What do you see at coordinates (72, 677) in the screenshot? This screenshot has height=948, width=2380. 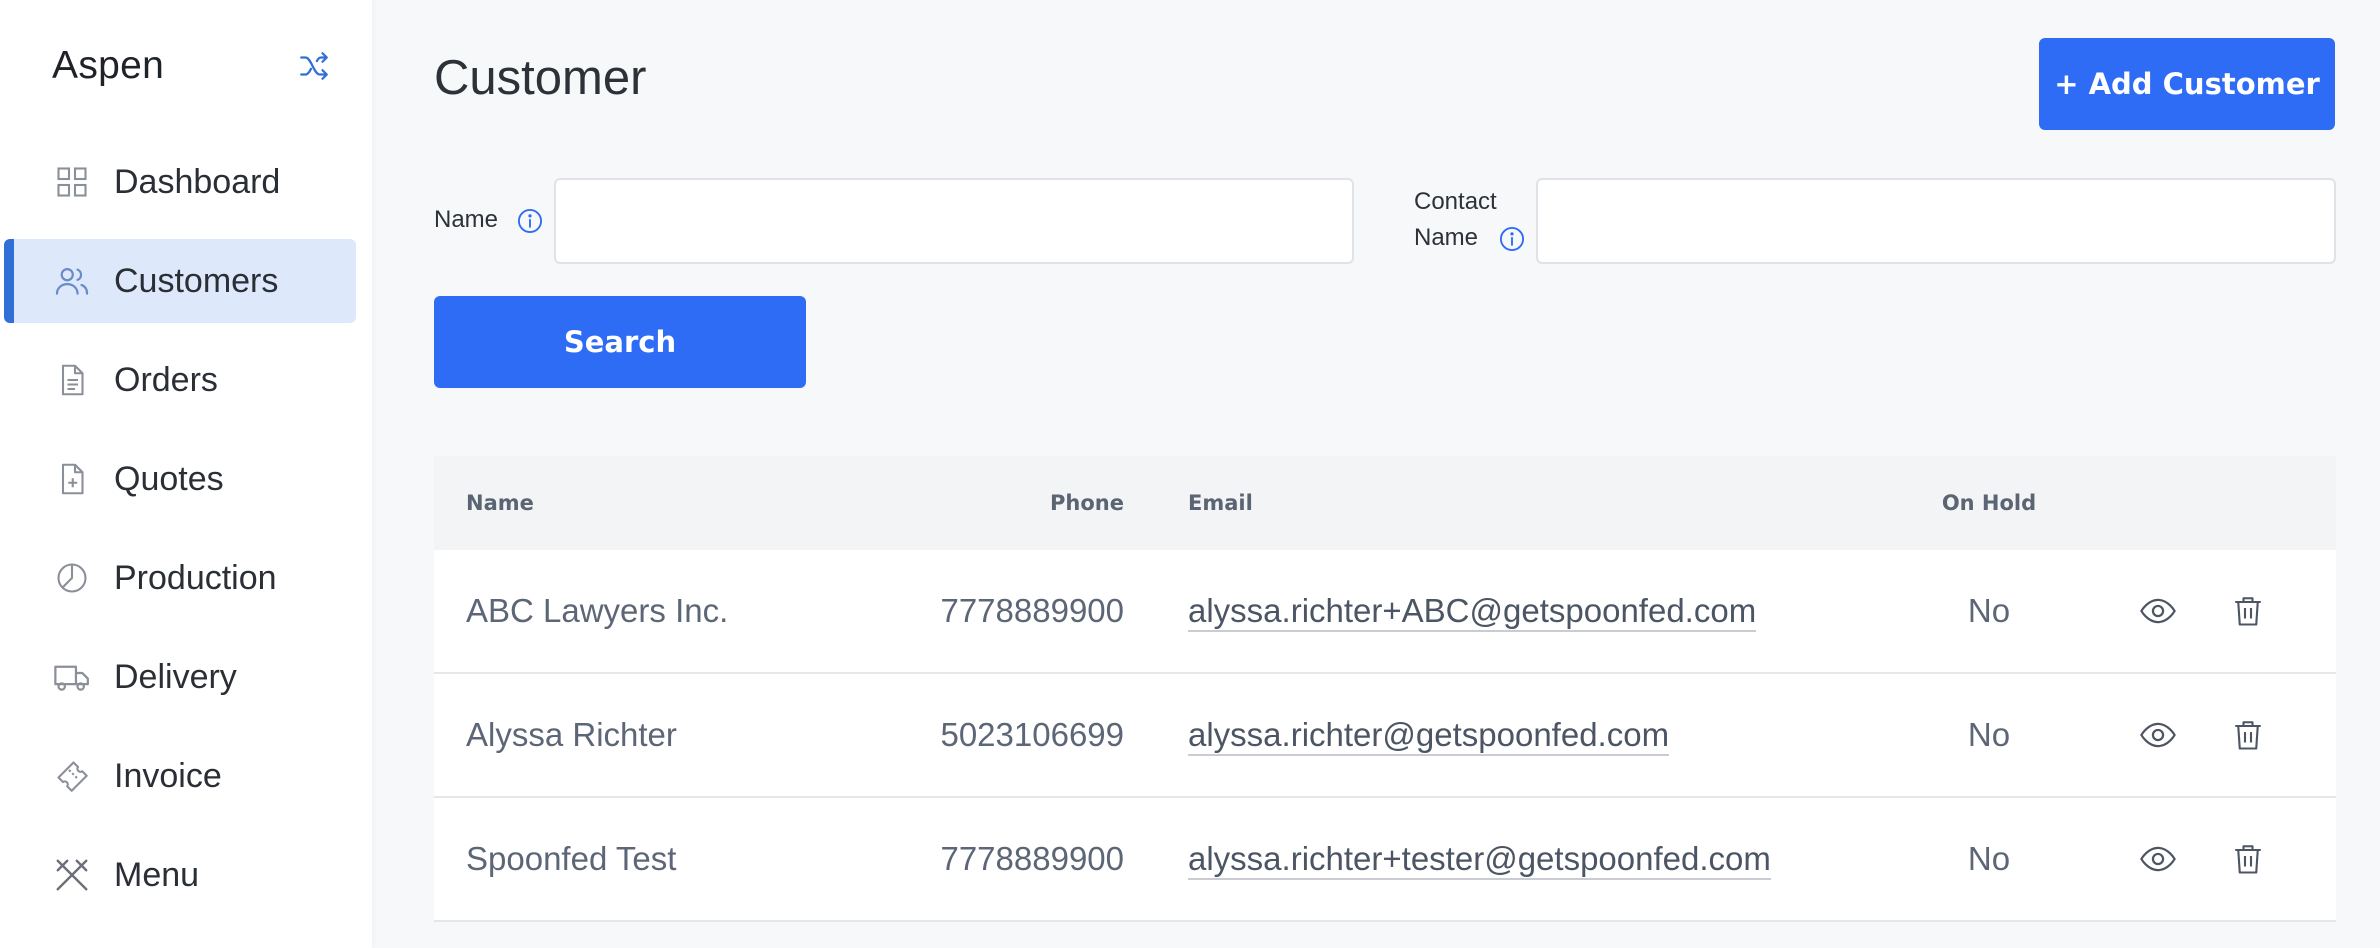 I see `truck-icon` at bounding box center [72, 677].